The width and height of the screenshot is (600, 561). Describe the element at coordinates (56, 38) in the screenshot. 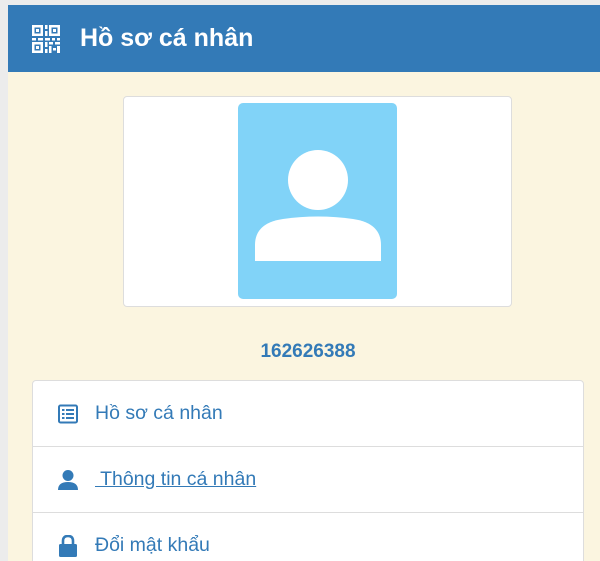

I see `qrcode-icon` at that location.